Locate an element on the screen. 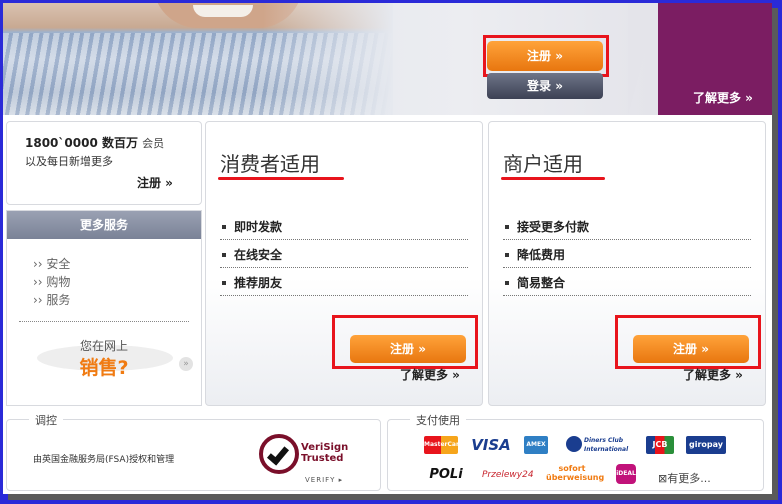 This screenshot has width=782, height=504. login-button: 登录 » is located at coordinates (545, 86).